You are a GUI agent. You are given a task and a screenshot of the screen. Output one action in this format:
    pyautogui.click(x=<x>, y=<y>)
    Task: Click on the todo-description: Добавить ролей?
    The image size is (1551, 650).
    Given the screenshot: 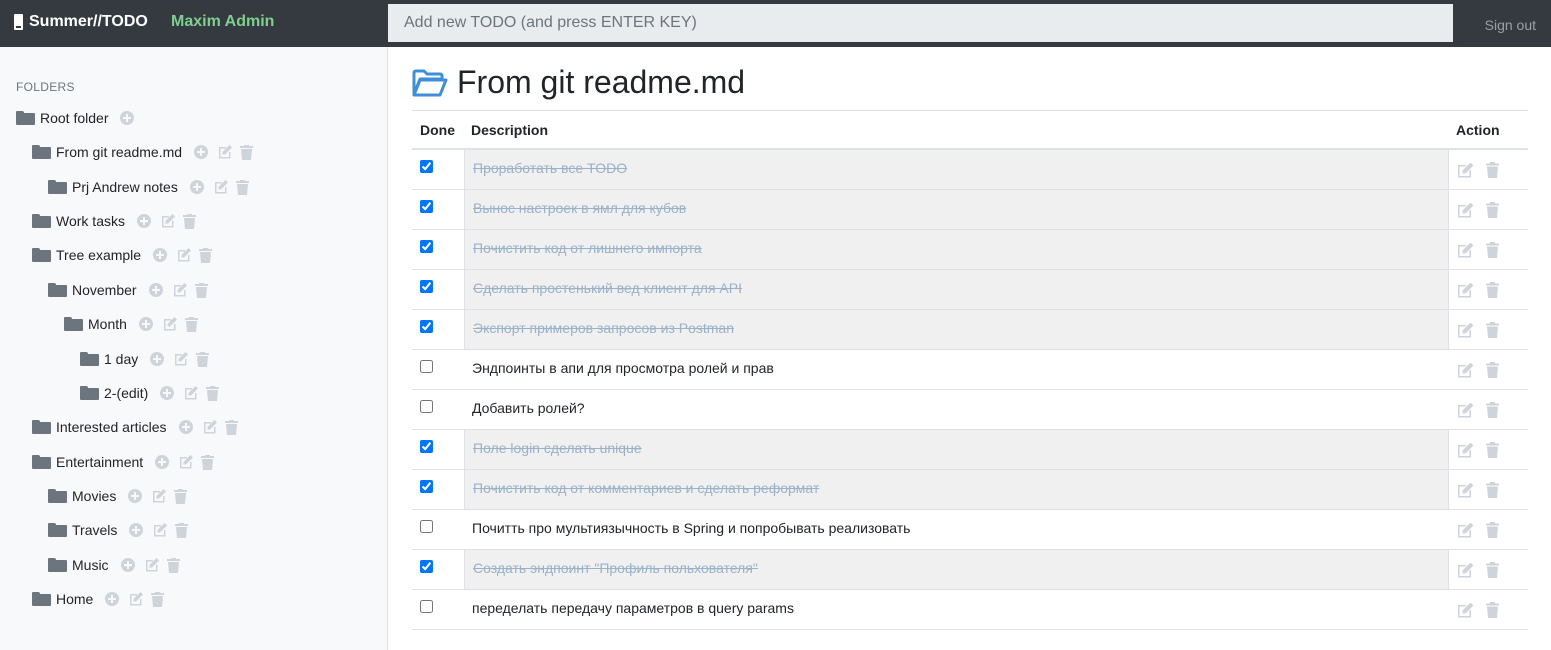 What is the action you would take?
    pyautogui.click(x=956, y=409)
    